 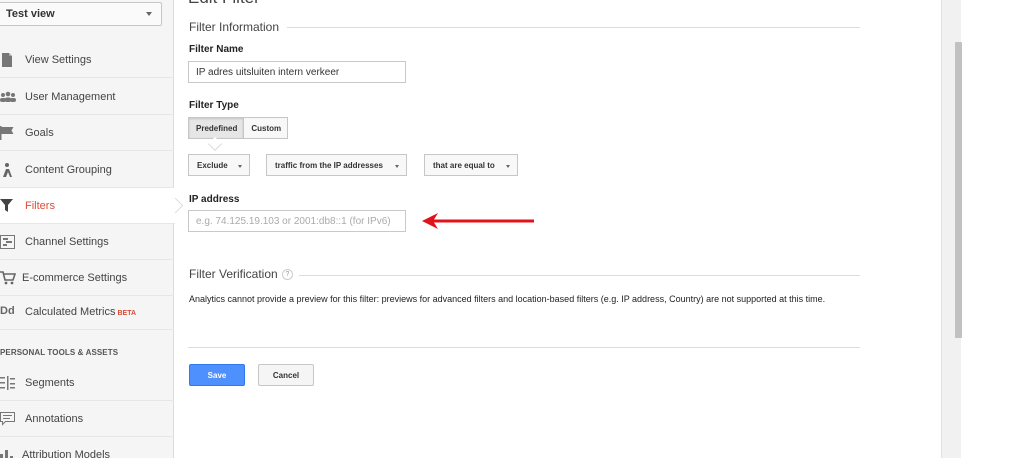 I want to click on field-dropdown: traffic from the IP addresses, so click(x=336, y=165).